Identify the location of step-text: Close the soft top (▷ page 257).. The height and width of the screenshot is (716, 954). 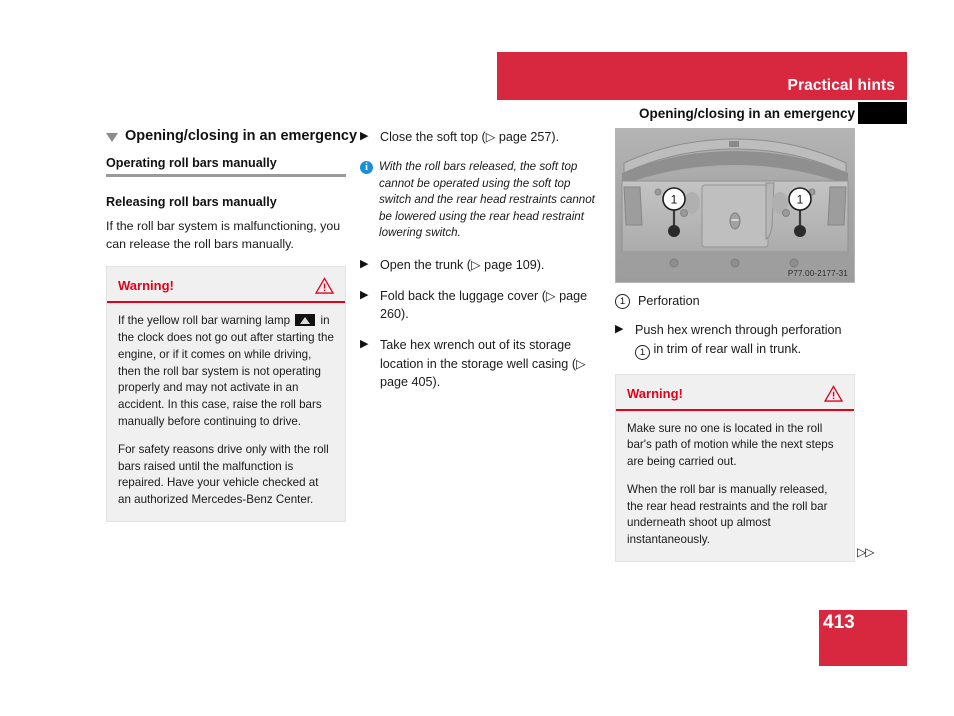
(470, 137).